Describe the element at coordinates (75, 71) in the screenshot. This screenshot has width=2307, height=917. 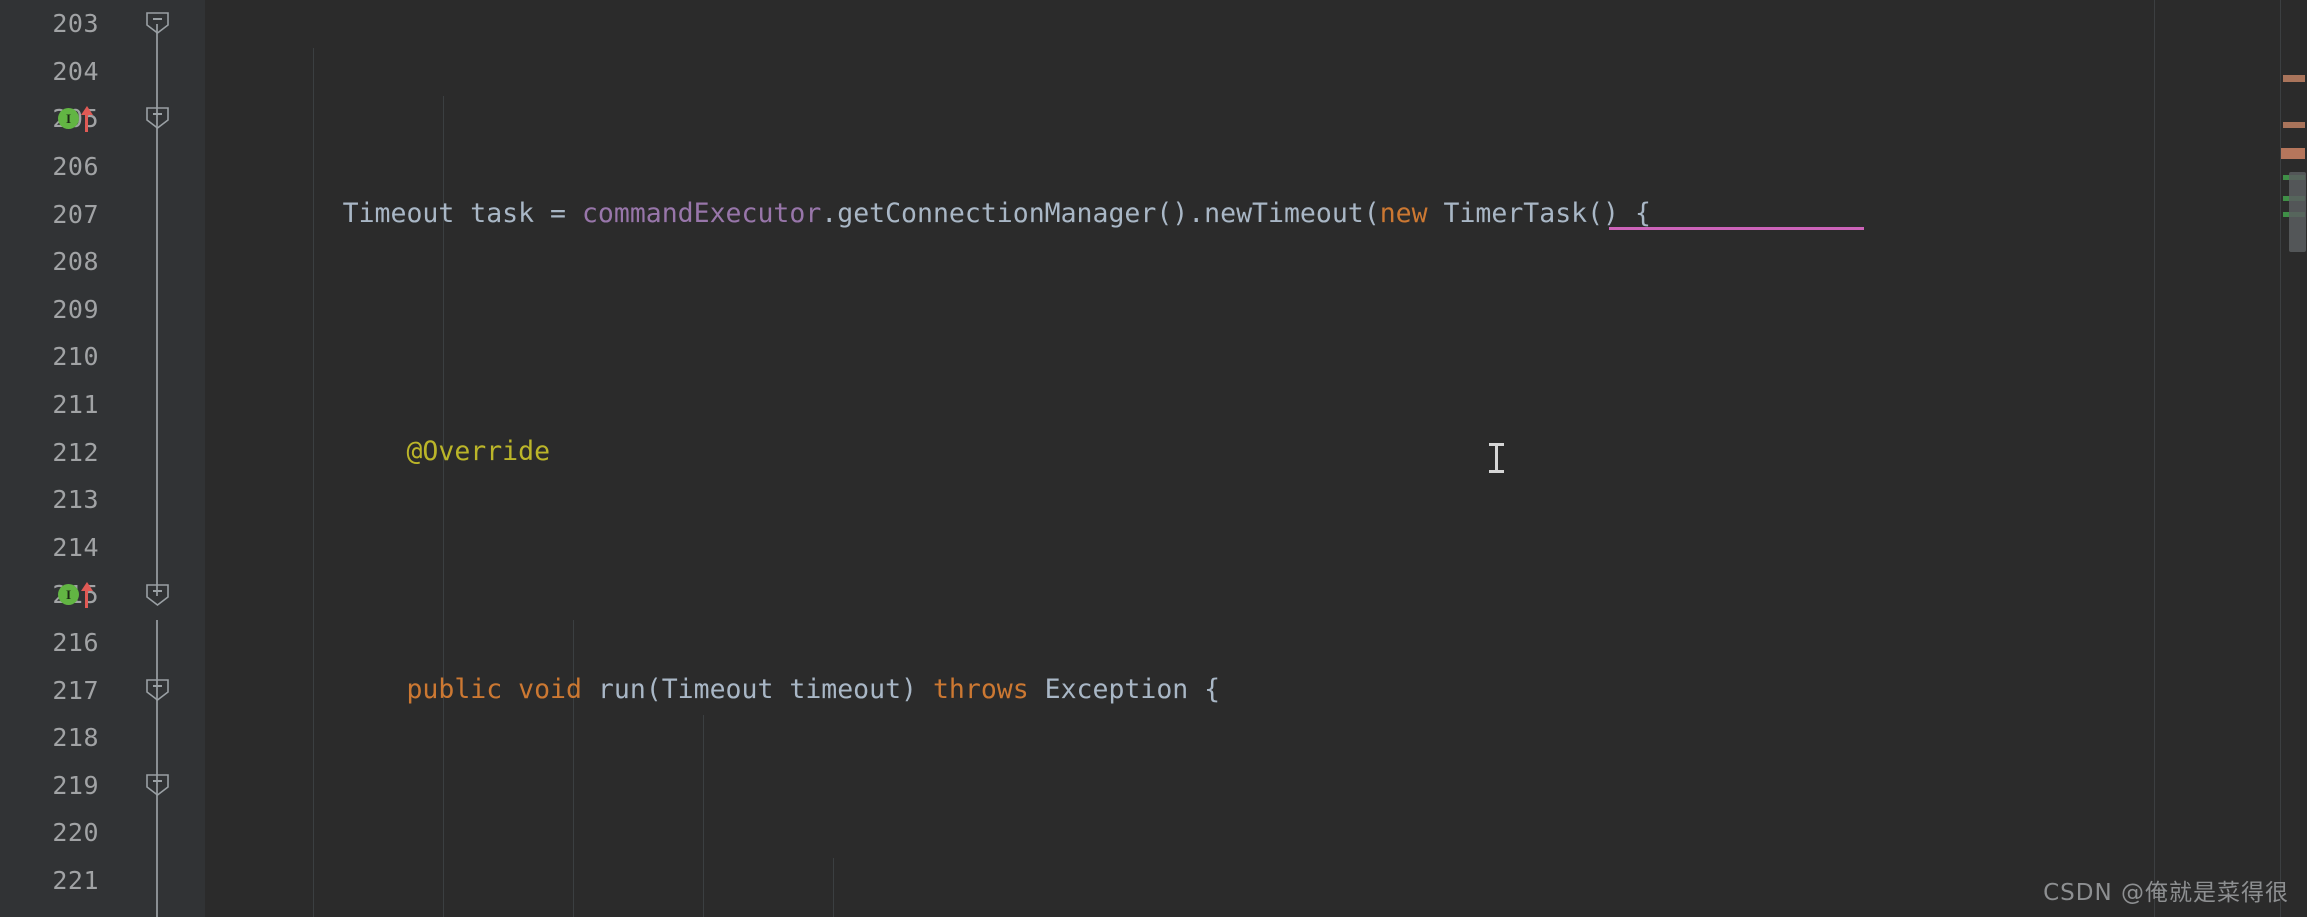
I see `line-number: 204` at that location.